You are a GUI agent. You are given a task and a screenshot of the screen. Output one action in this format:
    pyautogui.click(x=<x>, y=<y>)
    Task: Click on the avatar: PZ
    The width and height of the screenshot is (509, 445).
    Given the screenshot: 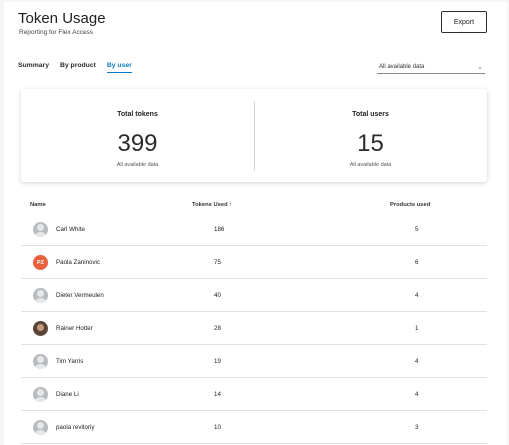 What is the action you would take?
    pyautogui.click(x=40, y=262)
    